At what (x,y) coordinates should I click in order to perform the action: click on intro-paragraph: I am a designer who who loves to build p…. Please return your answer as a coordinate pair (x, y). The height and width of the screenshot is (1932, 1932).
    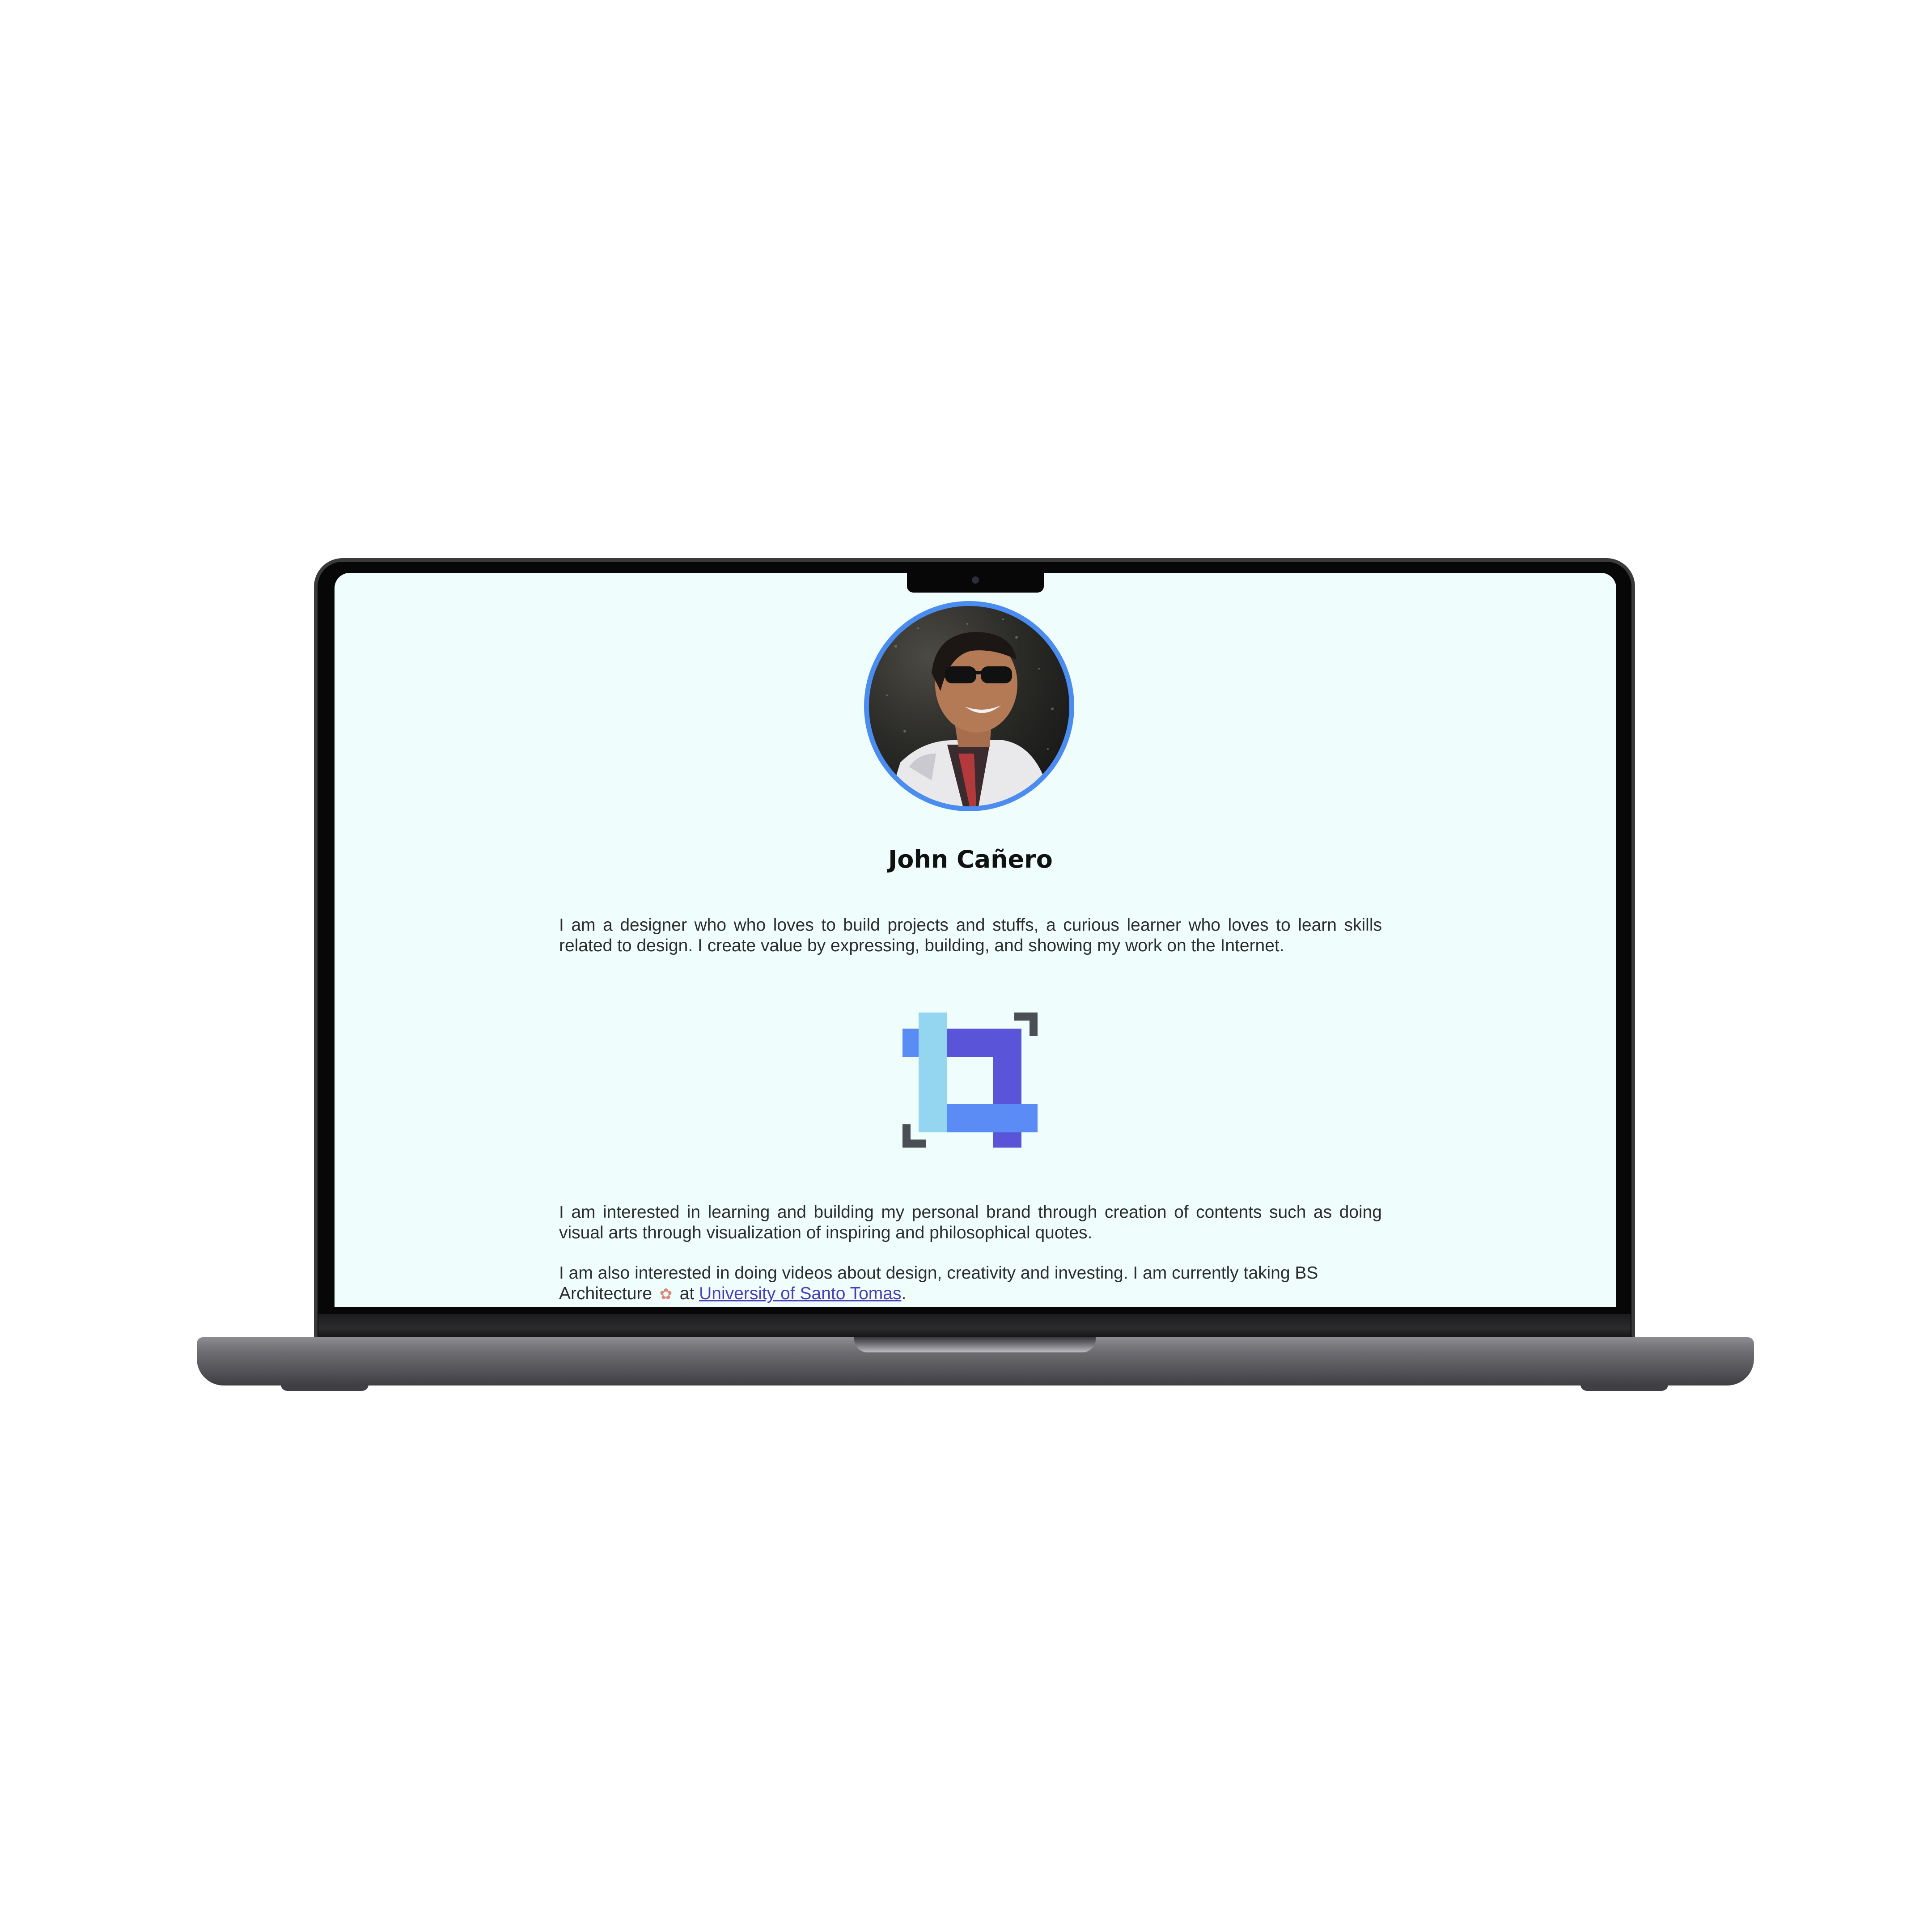
    Looking at the image, I should click on (970, 935).